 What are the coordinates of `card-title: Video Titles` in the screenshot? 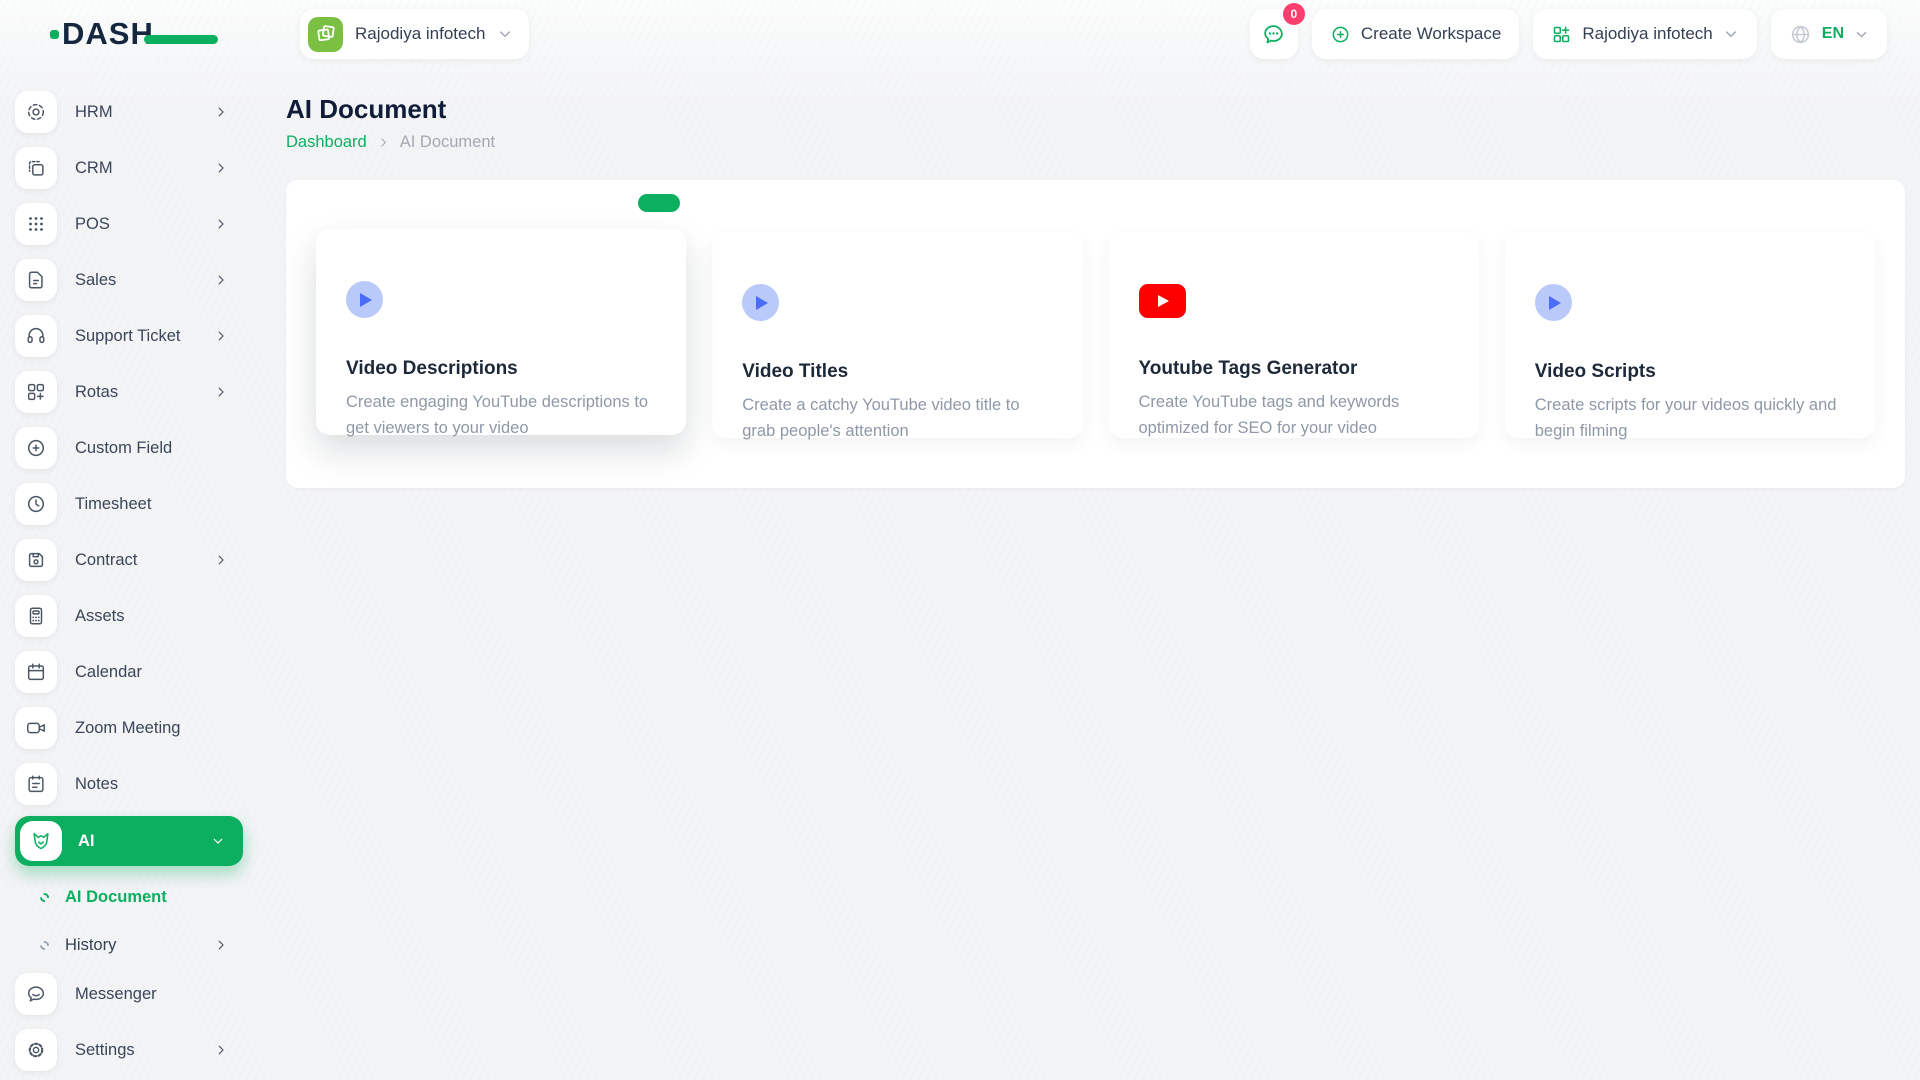 It's located at (795, 371).